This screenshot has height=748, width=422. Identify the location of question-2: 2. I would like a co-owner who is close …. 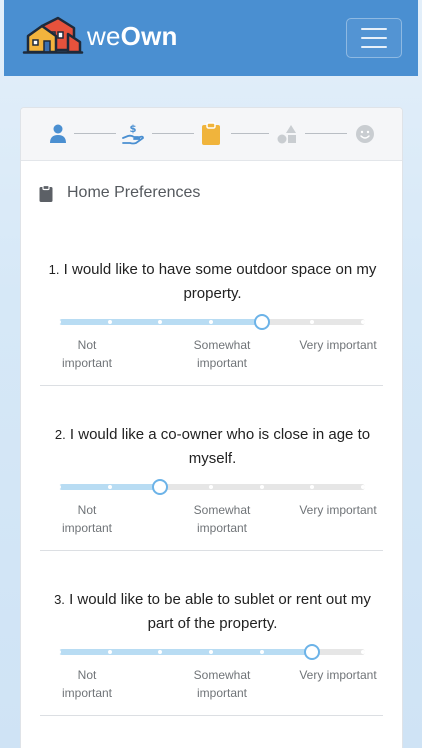
(212, 482).